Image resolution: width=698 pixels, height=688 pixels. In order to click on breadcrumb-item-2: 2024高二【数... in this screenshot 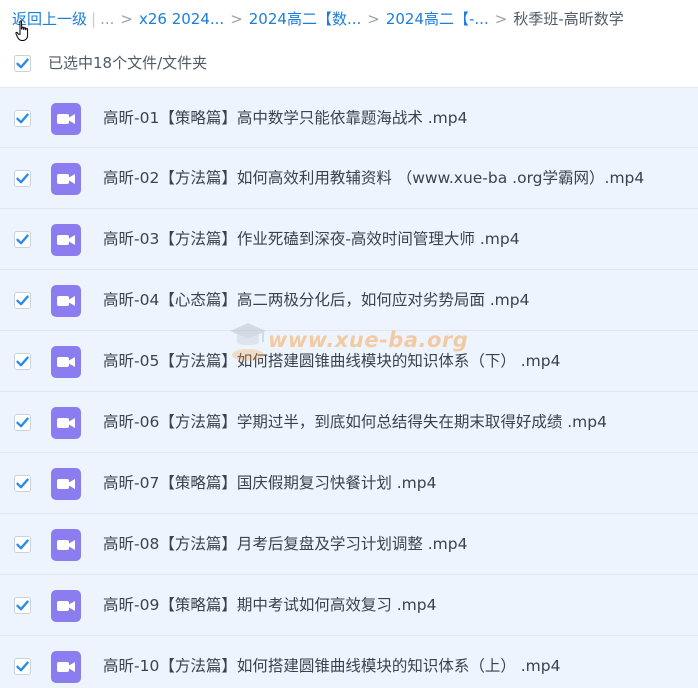, I will do `click(305, 19)`.